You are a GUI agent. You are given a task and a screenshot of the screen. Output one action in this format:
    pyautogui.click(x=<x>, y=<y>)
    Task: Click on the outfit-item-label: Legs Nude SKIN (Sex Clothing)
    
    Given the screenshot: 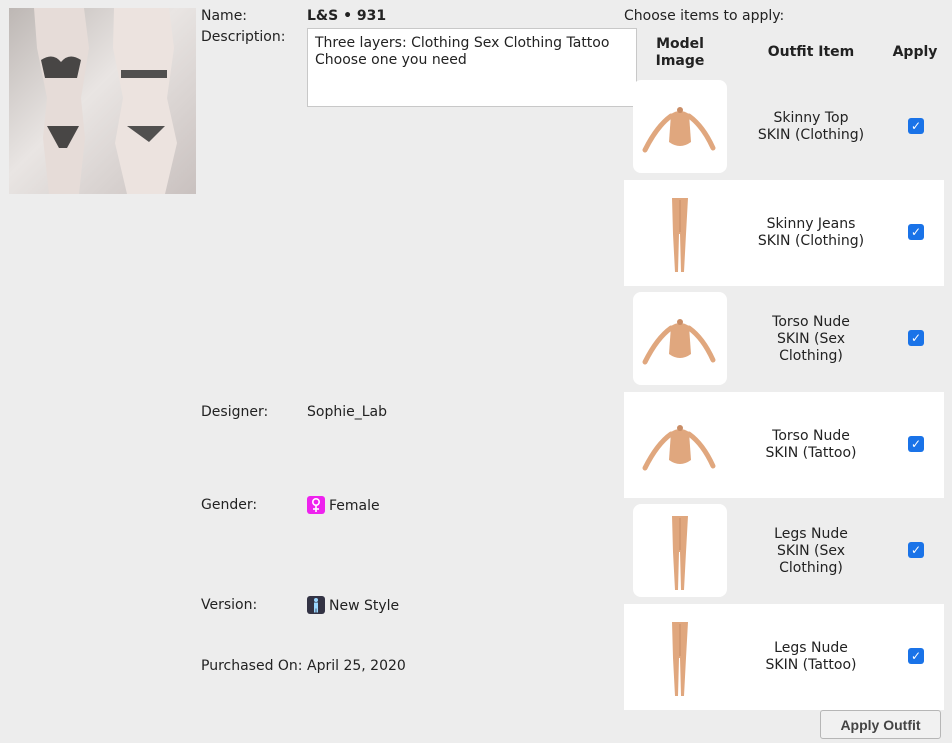 What is the action you would take?
    pyautogui.click(x=811, y=551)
    